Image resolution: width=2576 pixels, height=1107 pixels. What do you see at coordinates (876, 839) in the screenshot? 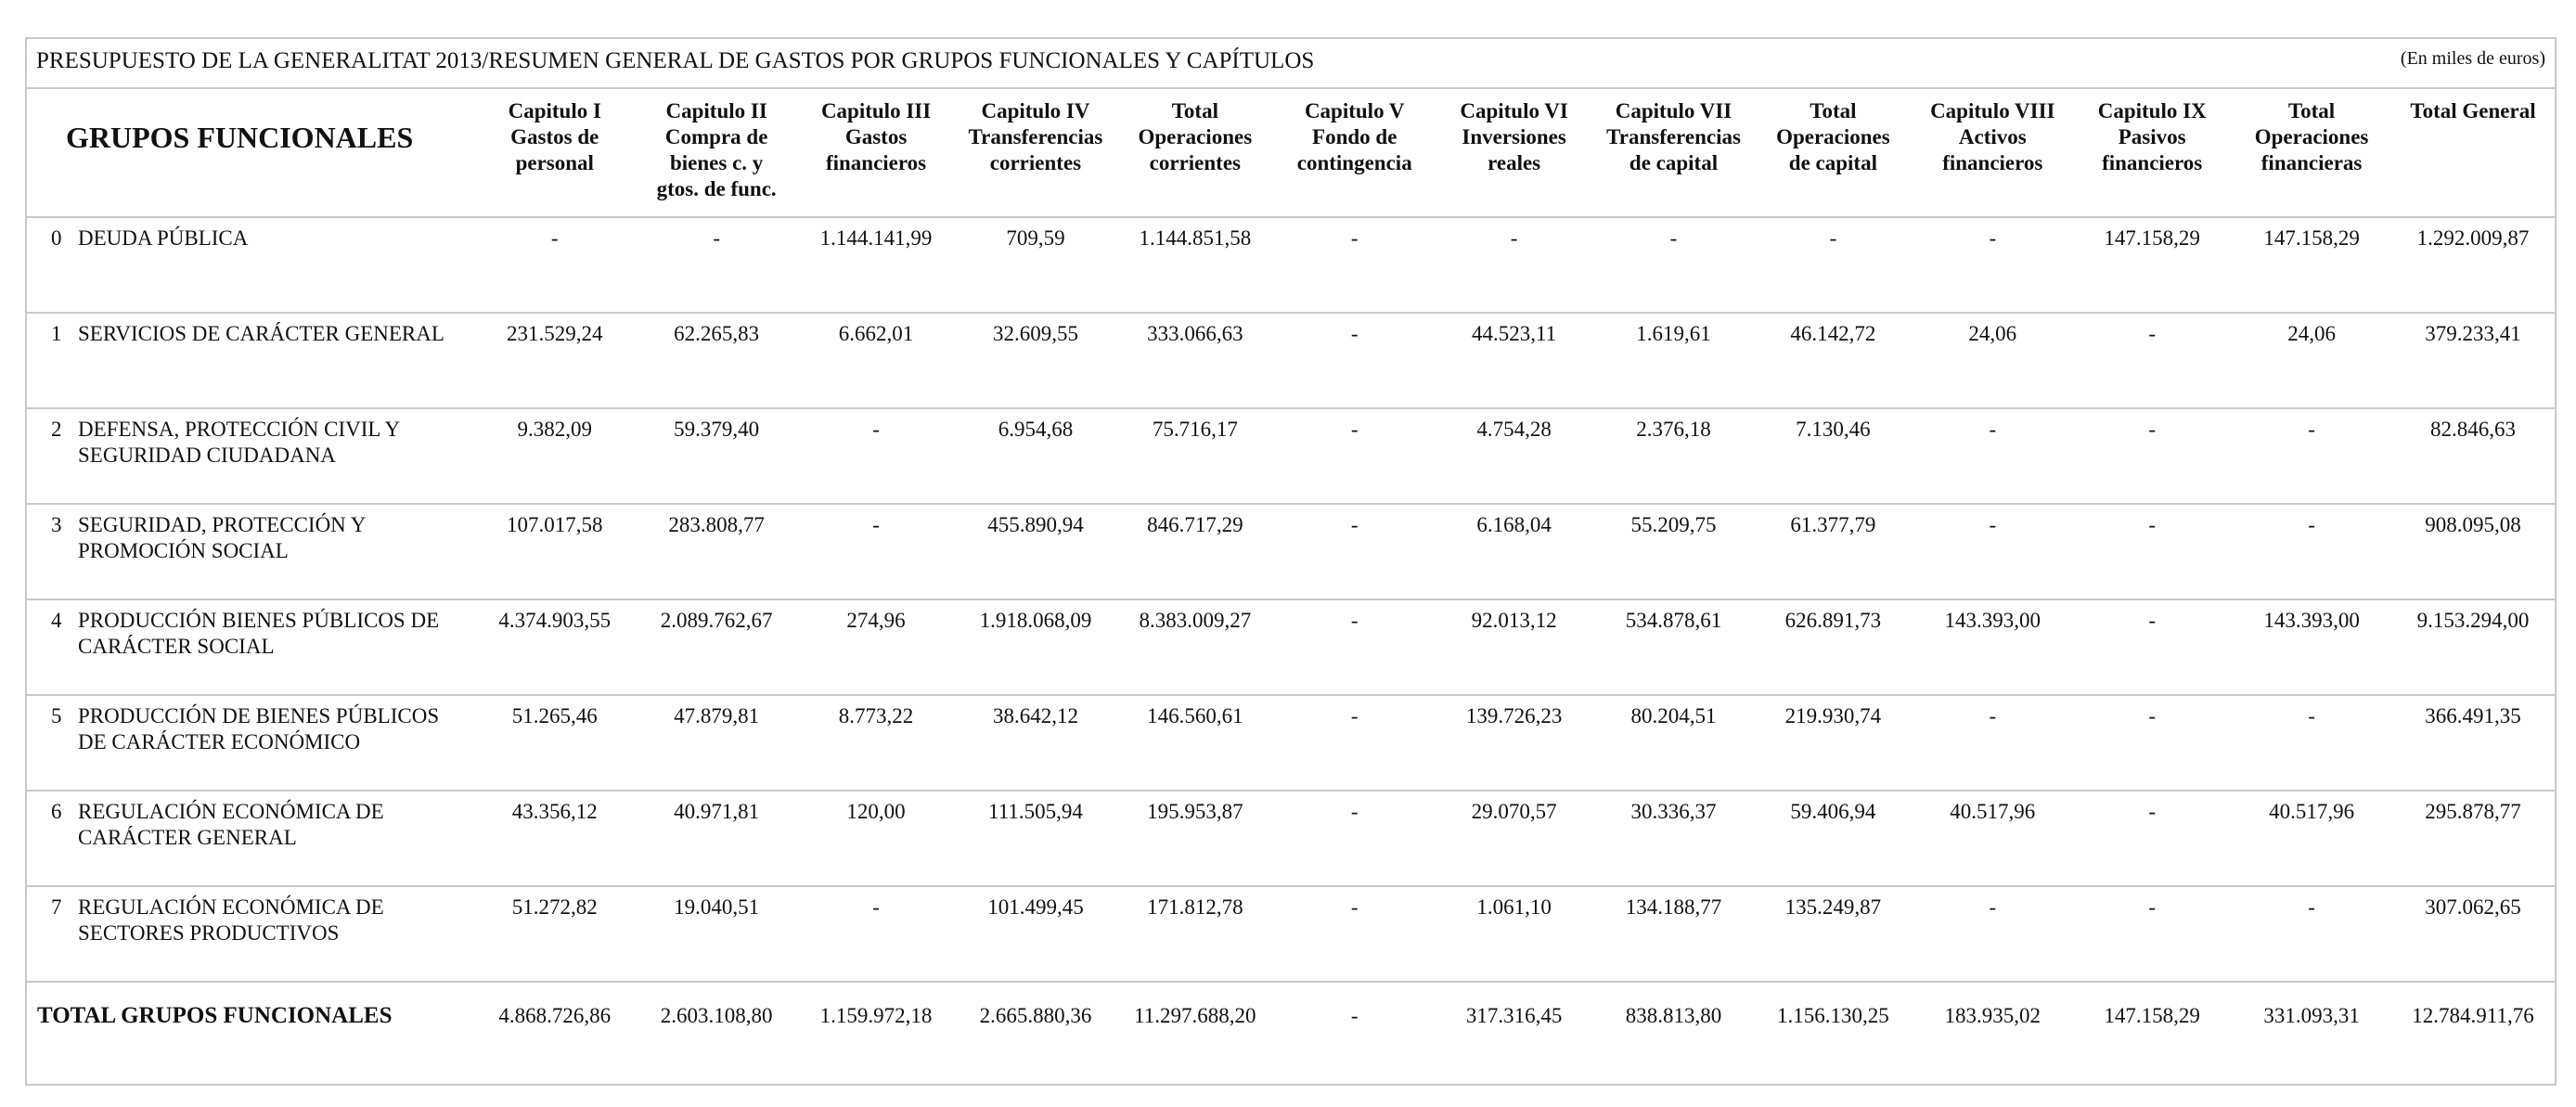
I see `value-cell: 120,00` at bounding box center [876, 839].